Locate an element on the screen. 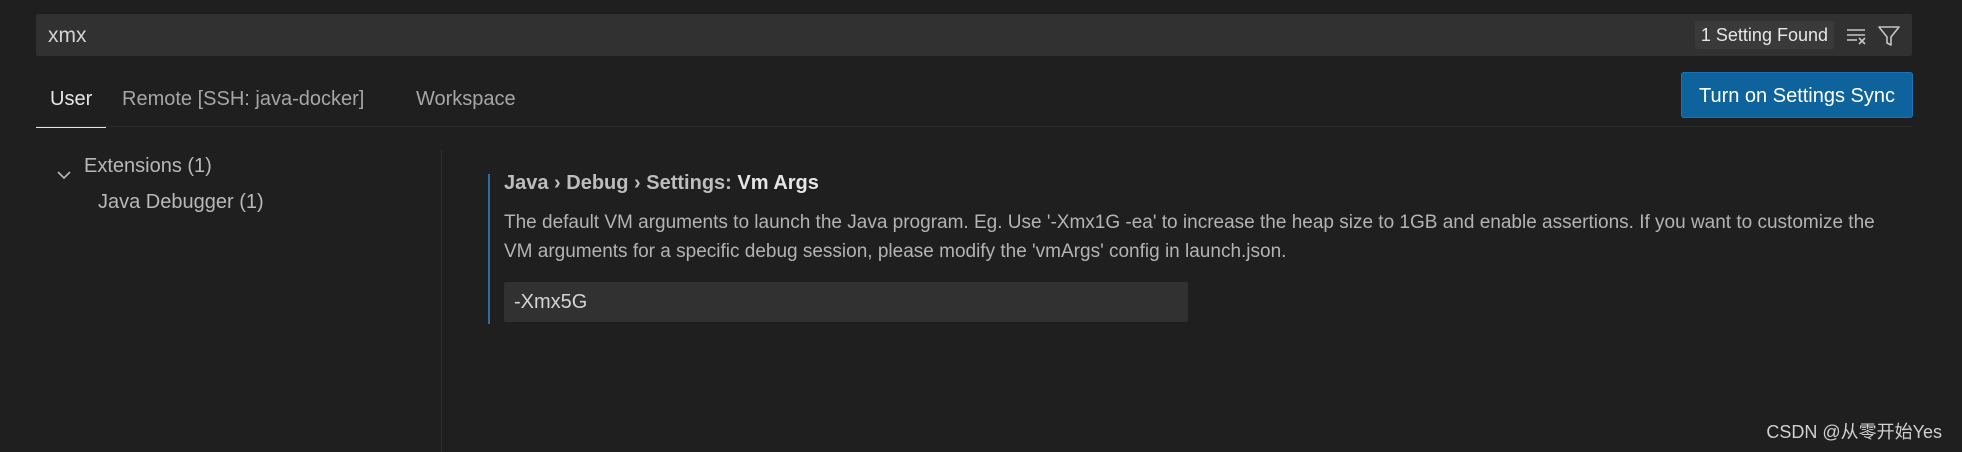 The height and width of the screenshot is (452, 1962). toc-item-label: Java Debugger (1) is located at coordinates (181, 202).